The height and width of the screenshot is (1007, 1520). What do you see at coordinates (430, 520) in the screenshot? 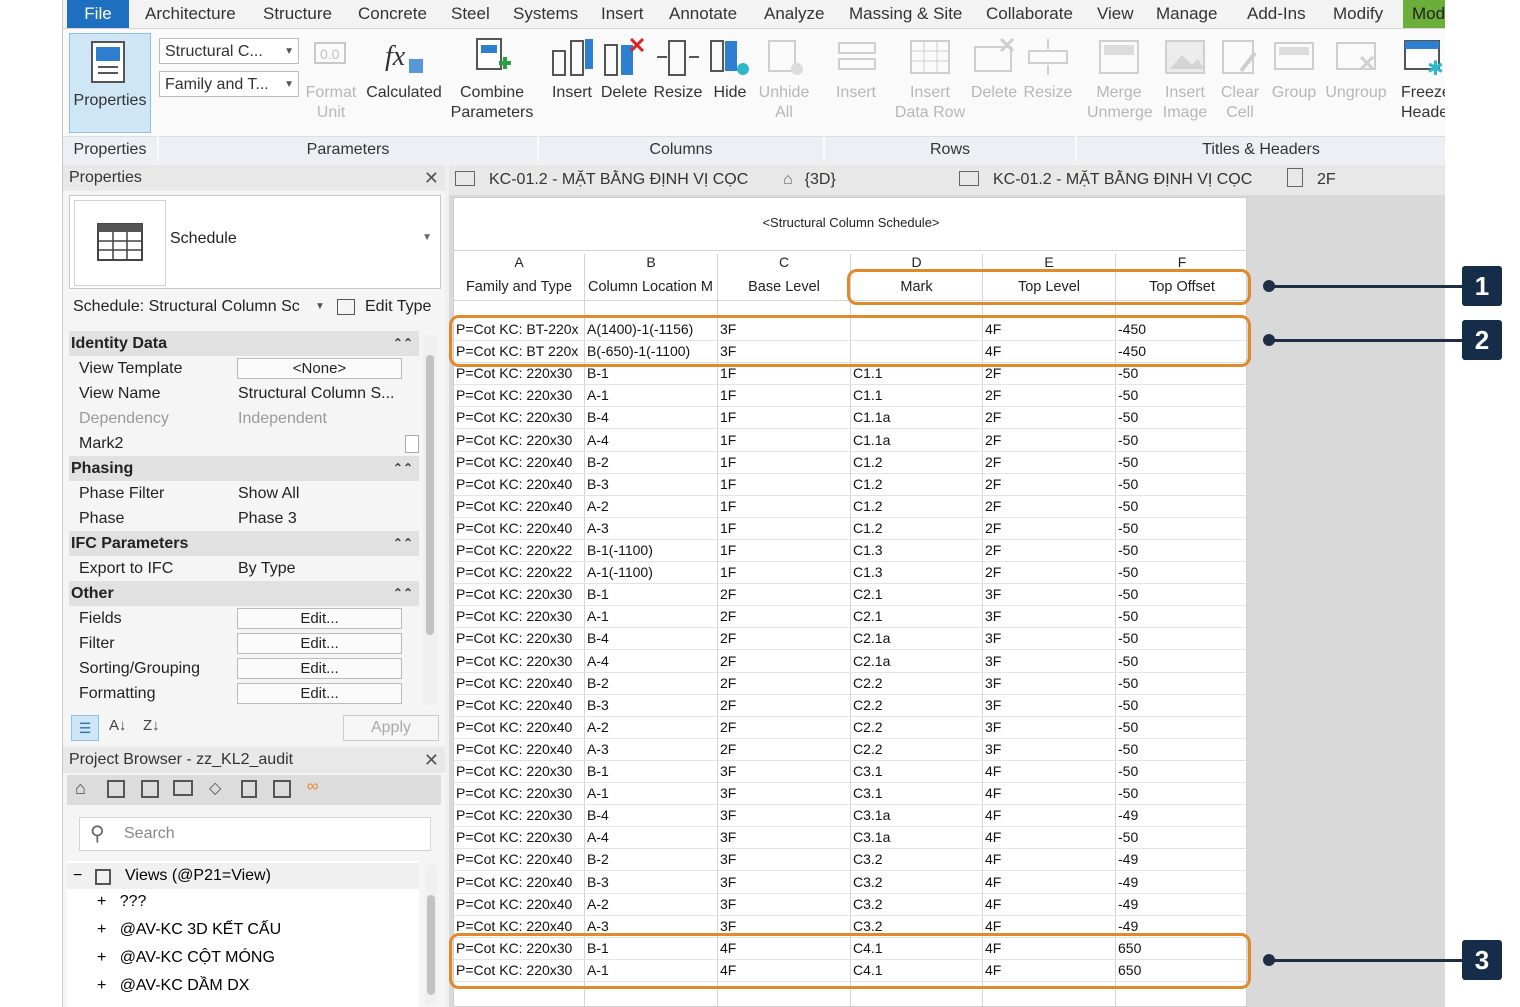
I see `properties-scrollbar` at bounding box center [430, 520].